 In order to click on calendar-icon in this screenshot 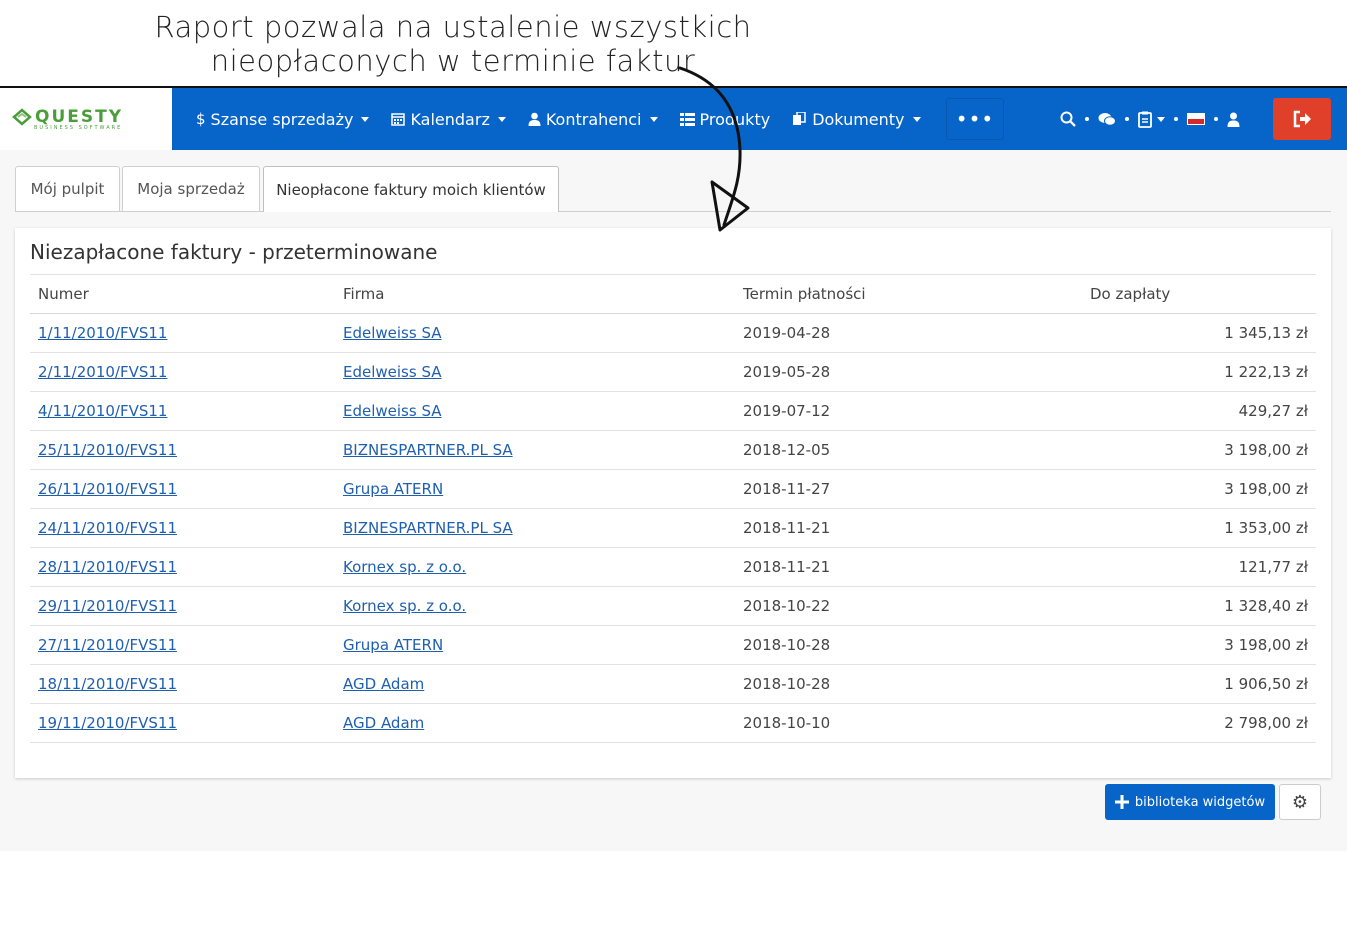, I will do `click(398, 119)`.